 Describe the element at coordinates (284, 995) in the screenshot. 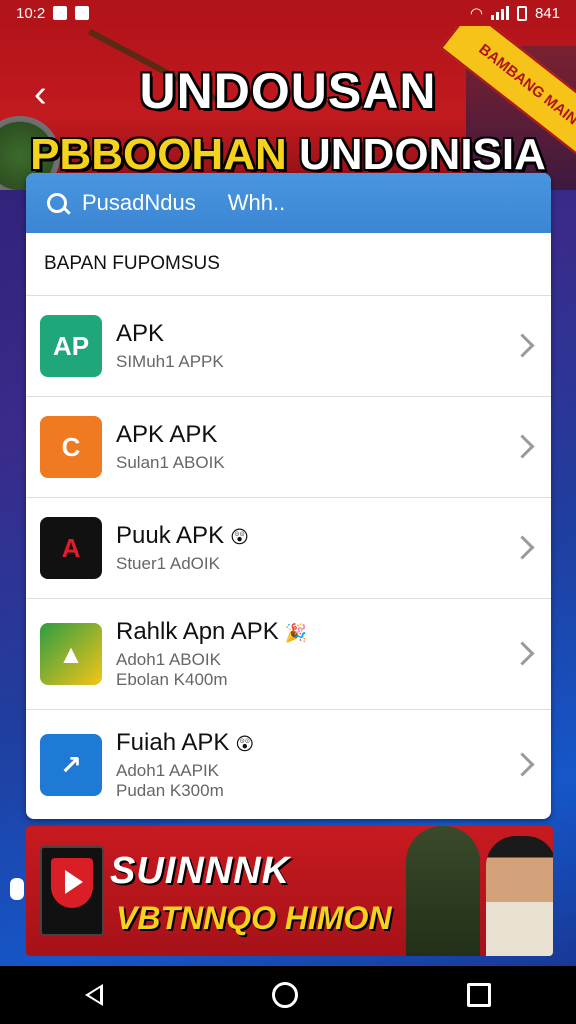

I see `nav-home-icon` at that location.